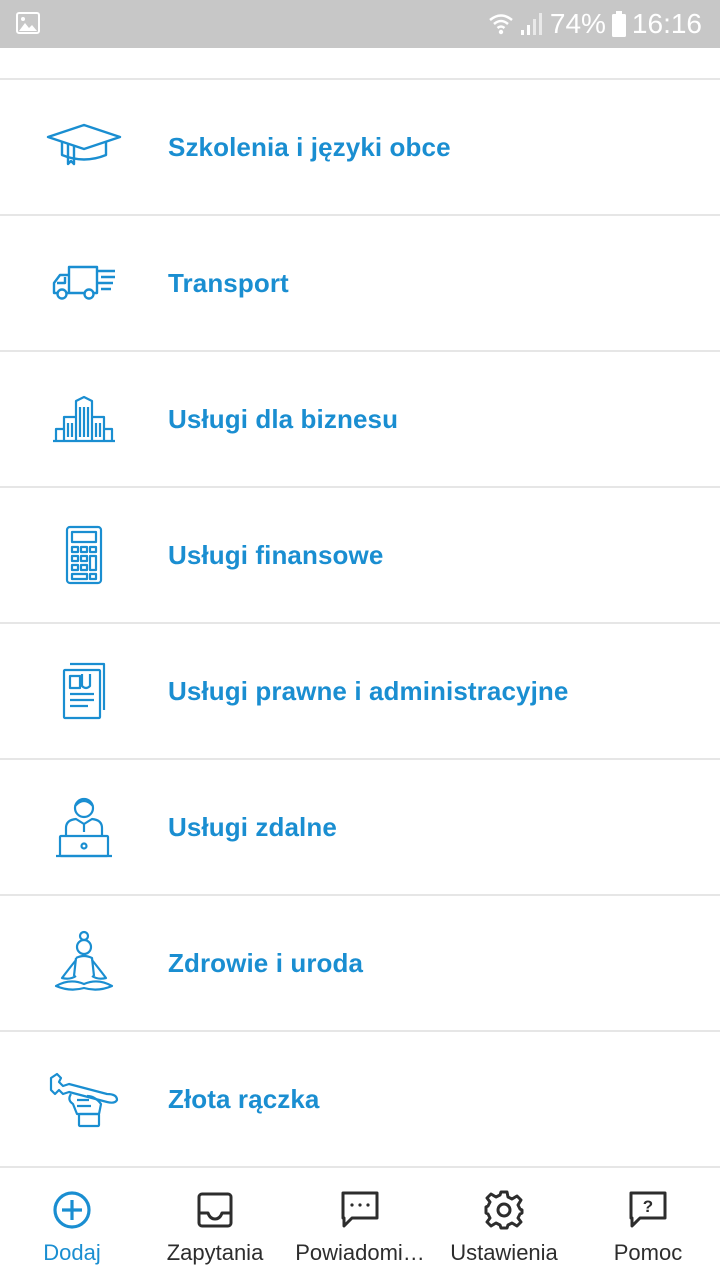  I want to click on tab-ustawienia: Ustawienia, so click(504, 1224).